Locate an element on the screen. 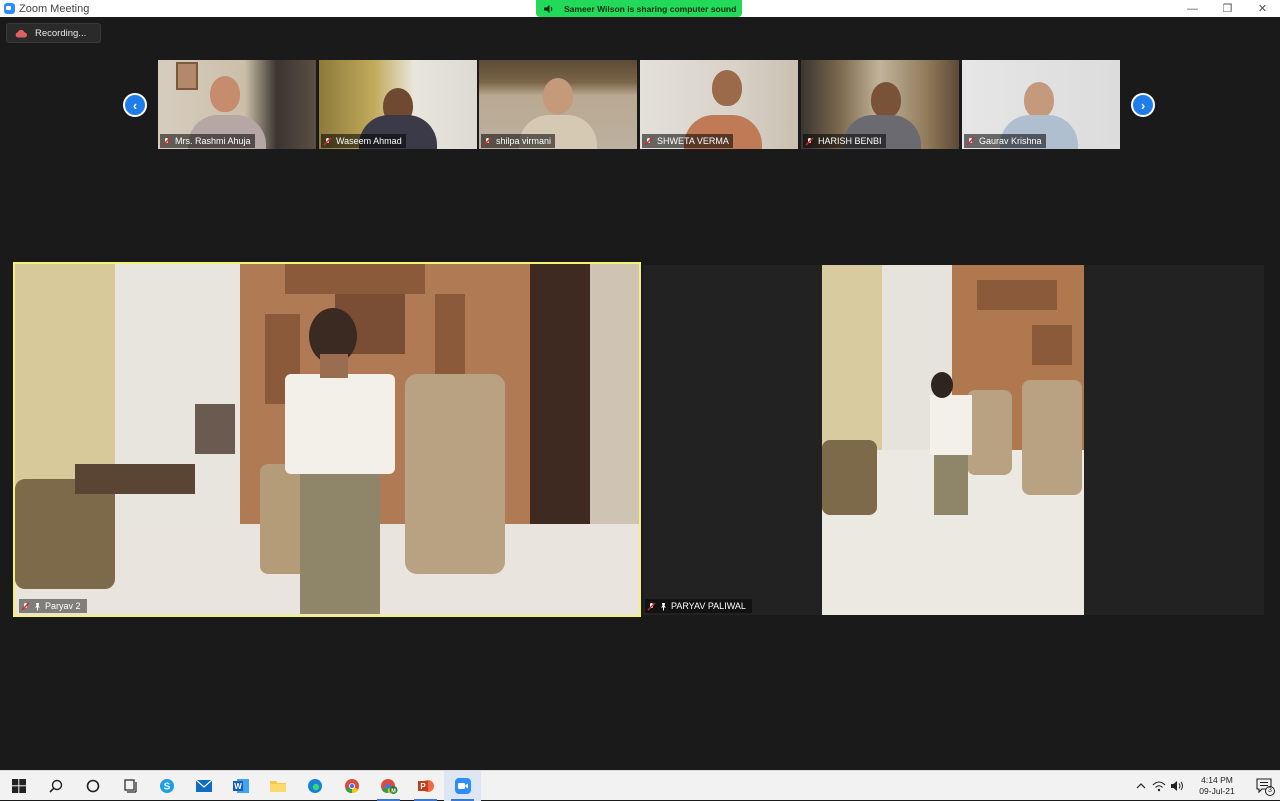 The width and height of the screenshot is (1280, 801). folder-icon is located at coordinates (277, 786).